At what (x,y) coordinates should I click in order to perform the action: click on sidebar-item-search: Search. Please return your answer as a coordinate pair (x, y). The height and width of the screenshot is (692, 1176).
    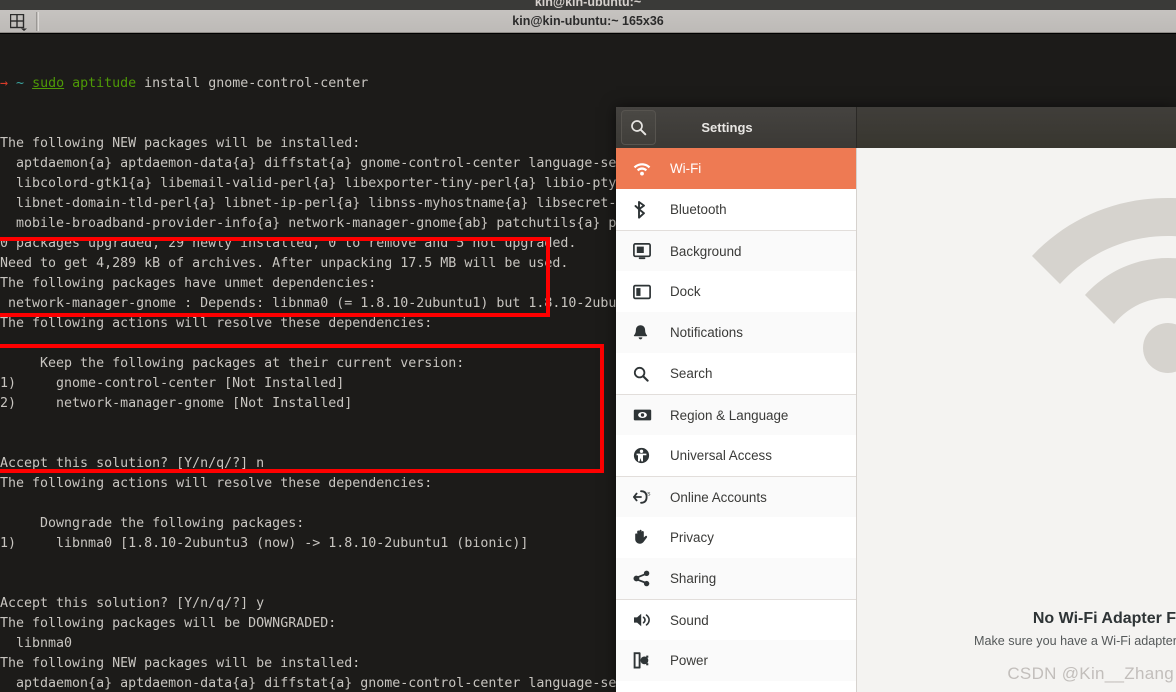
    Looking at the image, I should click on (736, 373).